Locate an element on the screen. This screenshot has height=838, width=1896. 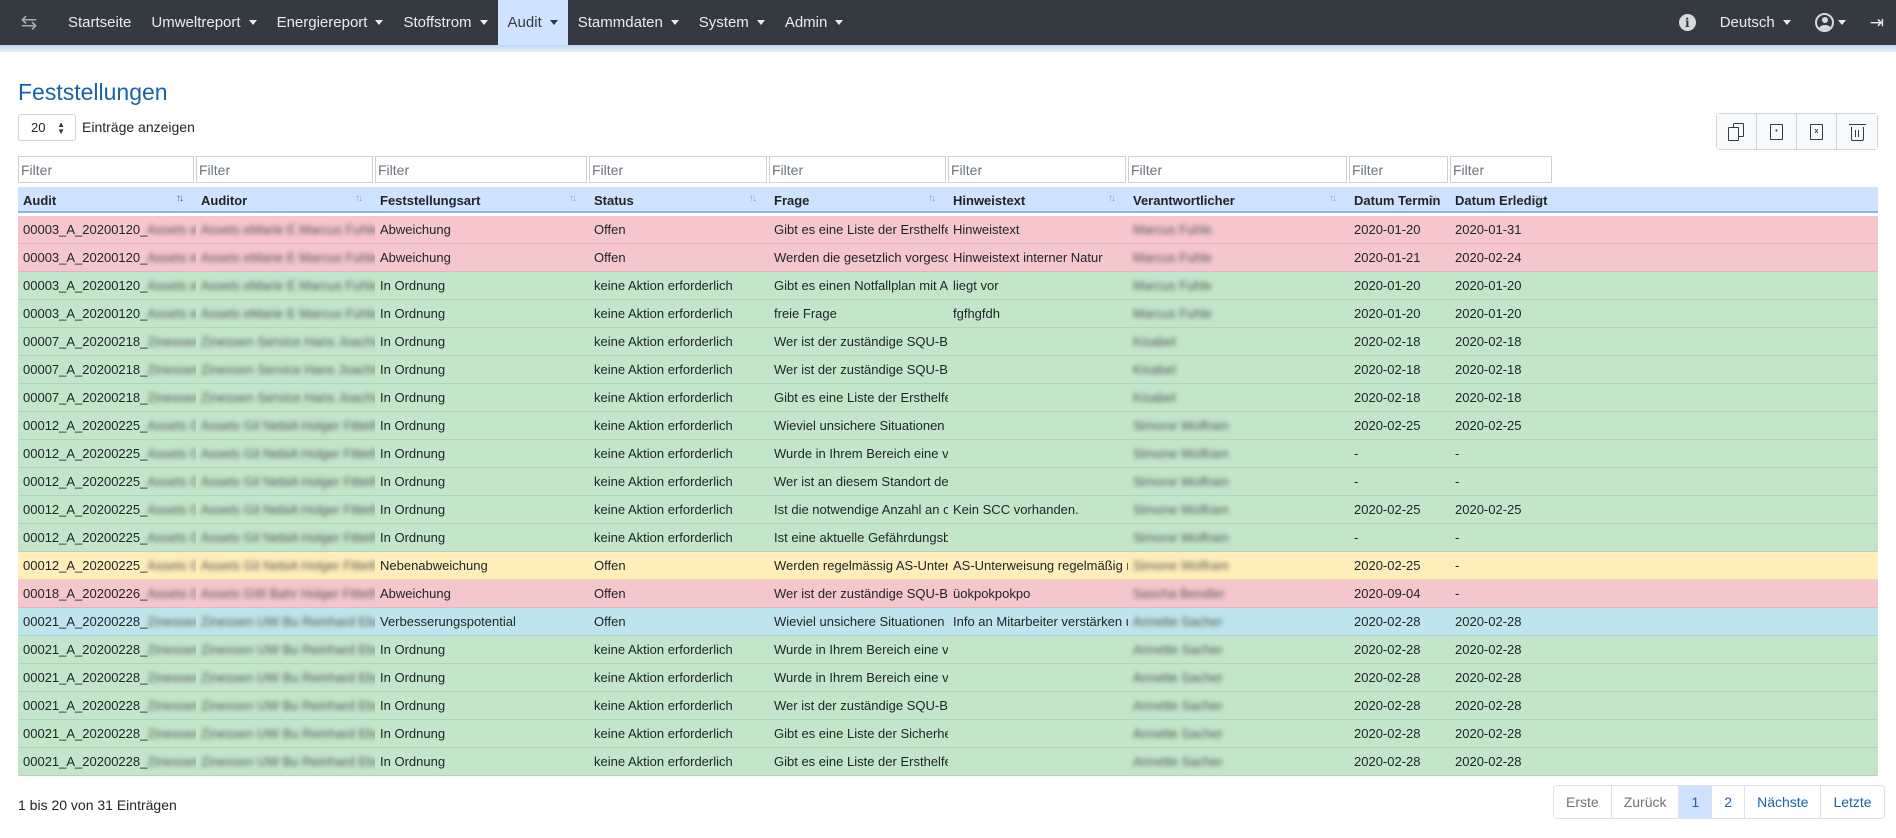
filter-input-datum-termin is located at coordinates (1398, 169).